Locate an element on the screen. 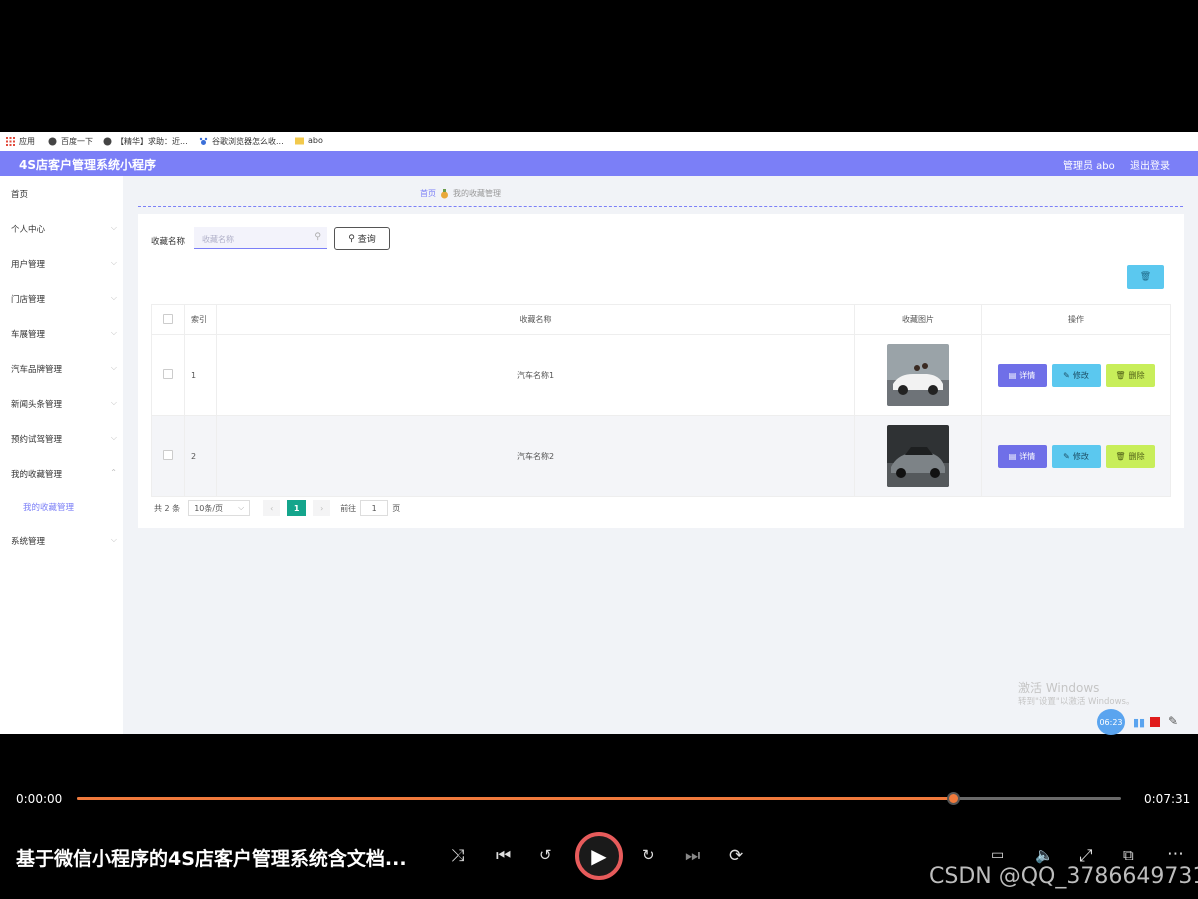 Image resolution: width=1198 pixels, height=899 pixels. duration: 0:07:31 is located at coordinates (1167, 799).